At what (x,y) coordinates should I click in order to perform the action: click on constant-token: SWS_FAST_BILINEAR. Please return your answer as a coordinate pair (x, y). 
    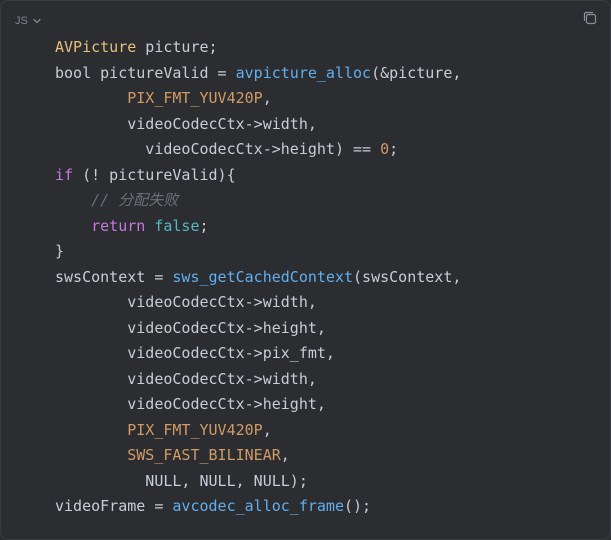
    Looking at the image, I should click on (204, 455).